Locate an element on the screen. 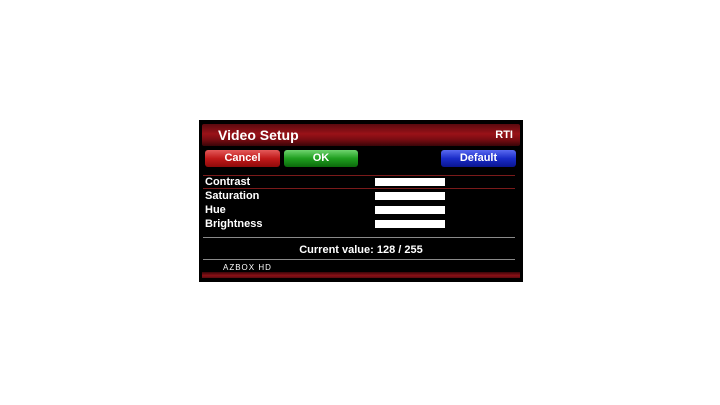 The image size is (720, 405). setting-row-brightness: Brightness is located at coordinates (360, 224).